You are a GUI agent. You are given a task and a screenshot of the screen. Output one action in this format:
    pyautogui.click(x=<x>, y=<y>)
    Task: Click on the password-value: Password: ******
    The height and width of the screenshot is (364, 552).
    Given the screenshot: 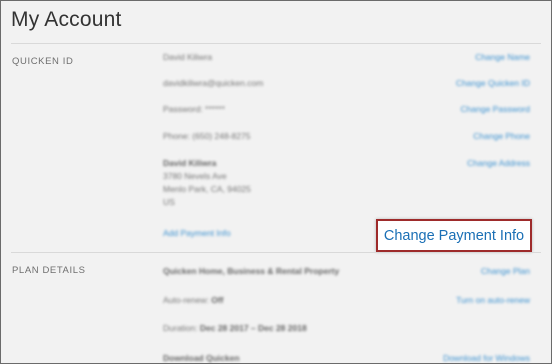 What is the action you would take?
    pyautogui.click(x=194, y=109)
    